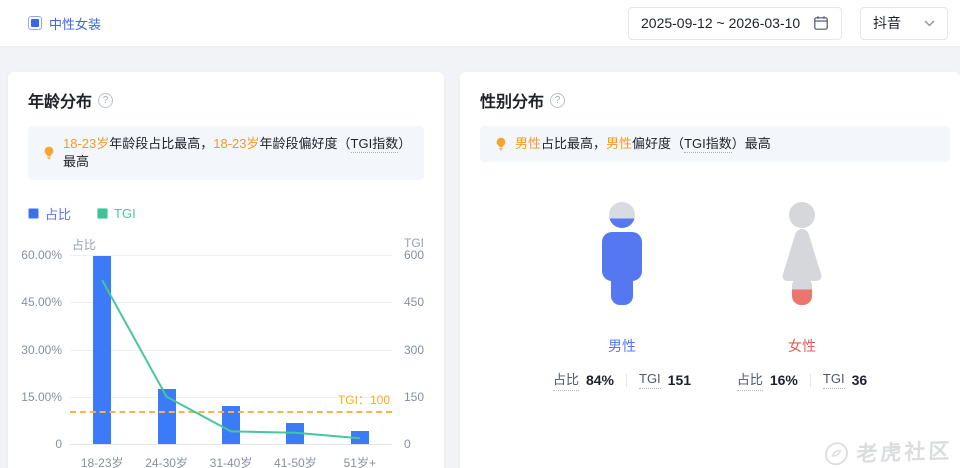 The image size is (960, 468). I want to click on category-filter-tag: 中性女装, so click(64, 23).